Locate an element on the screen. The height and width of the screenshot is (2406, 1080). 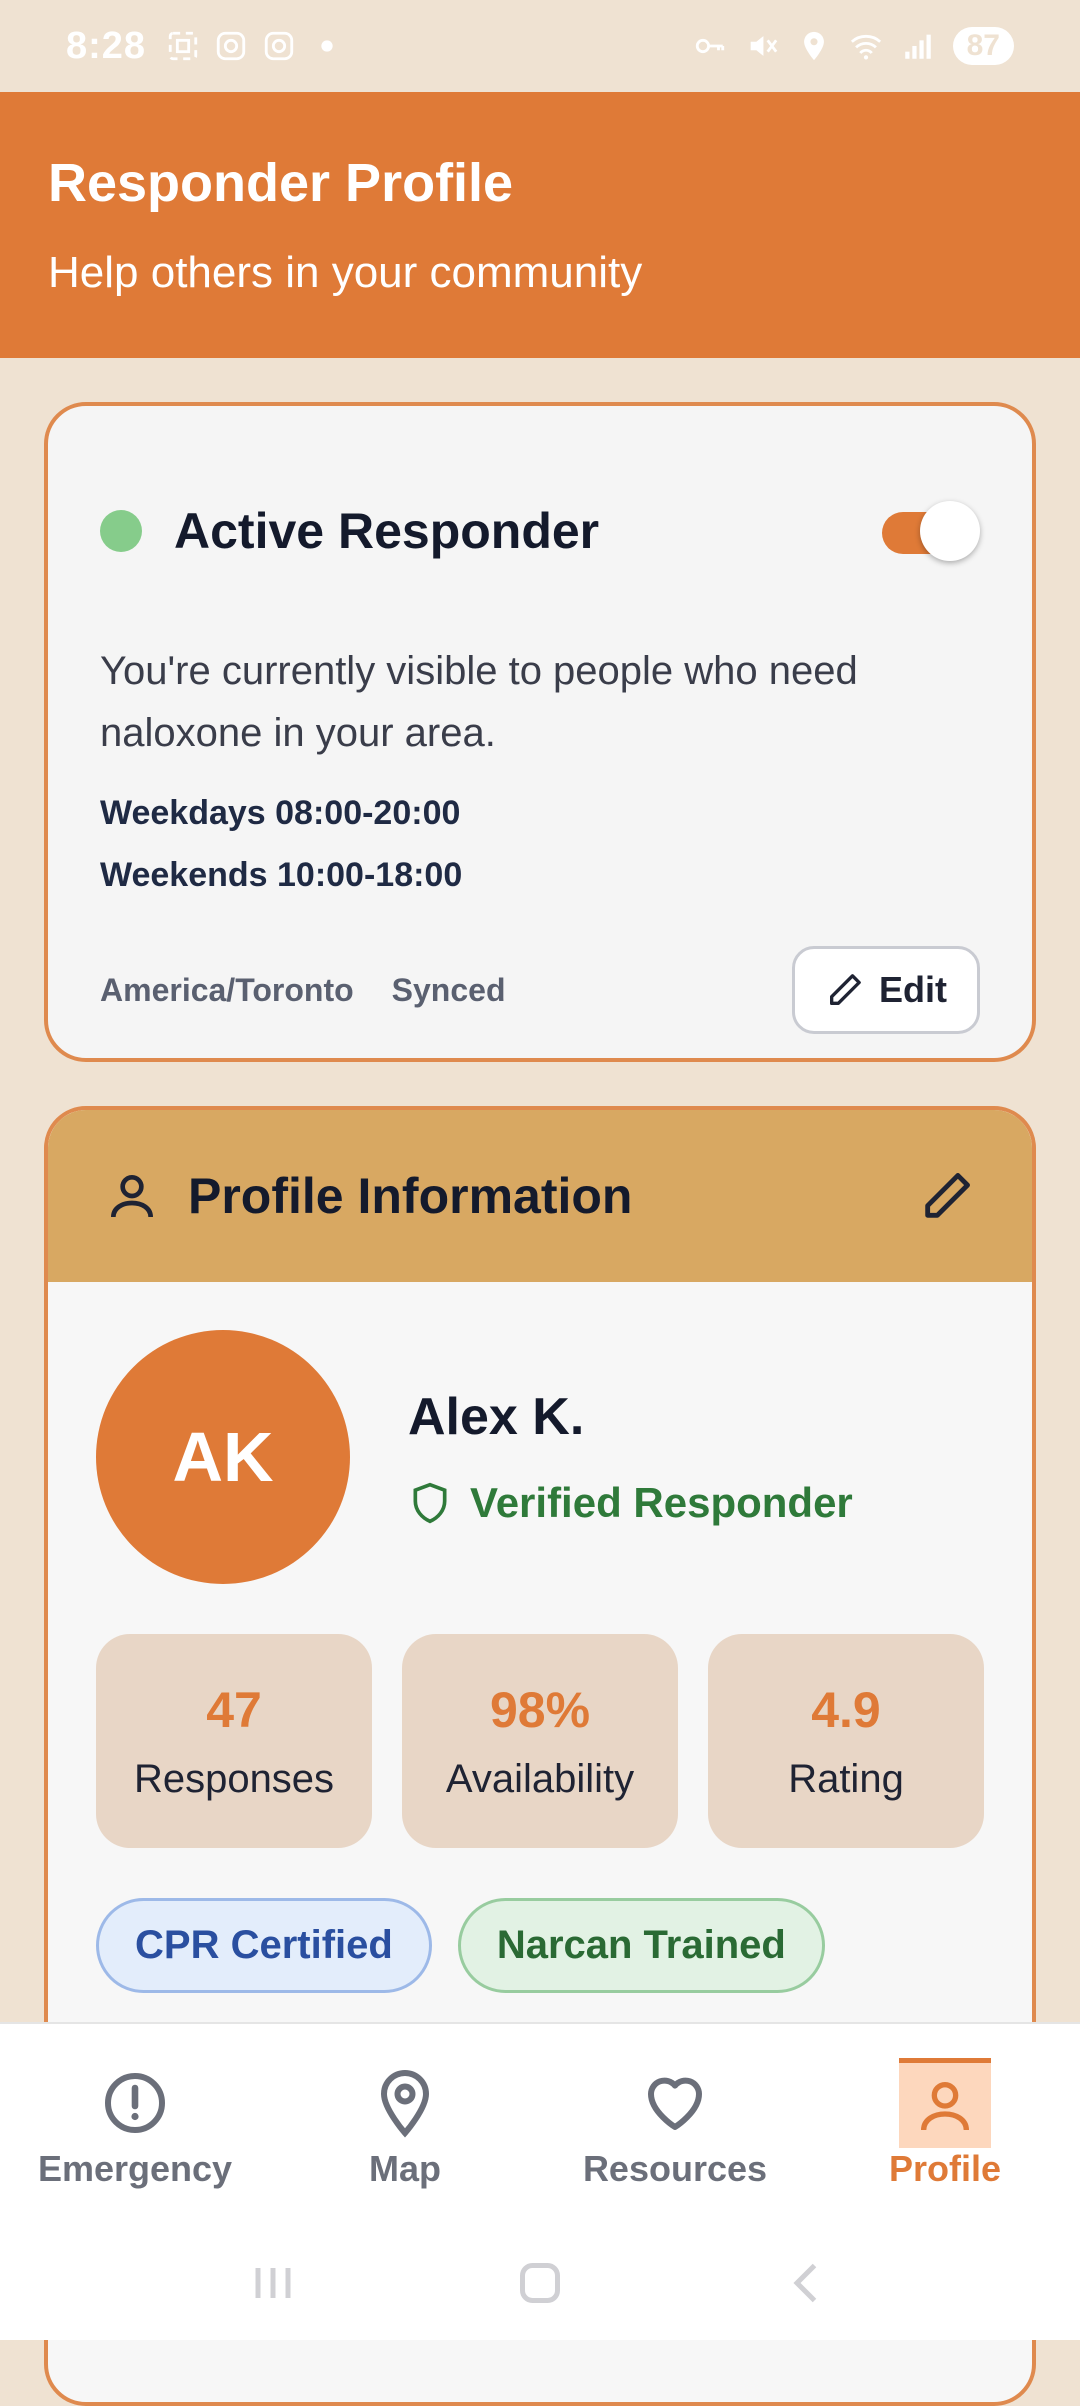
edit-schedule-button: Edit is located at coordinates (886, 990).